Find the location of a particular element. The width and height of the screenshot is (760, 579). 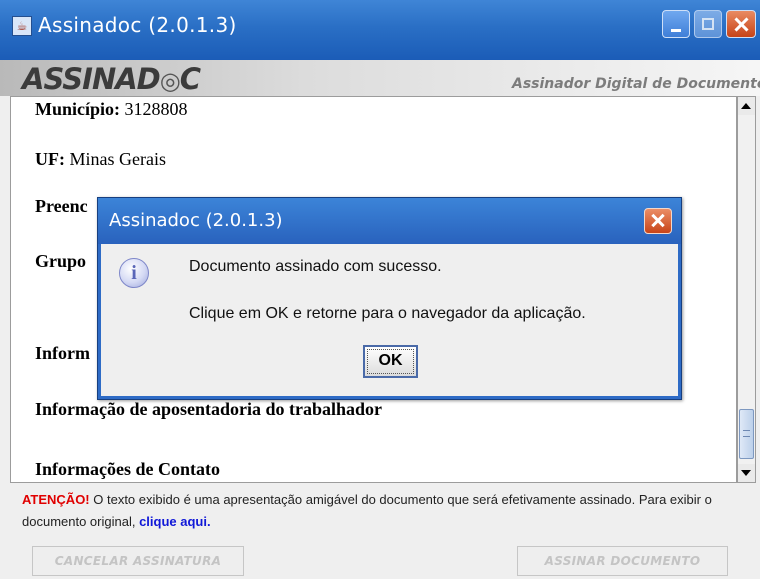

minimize-button is located at coordinates (676, 24).